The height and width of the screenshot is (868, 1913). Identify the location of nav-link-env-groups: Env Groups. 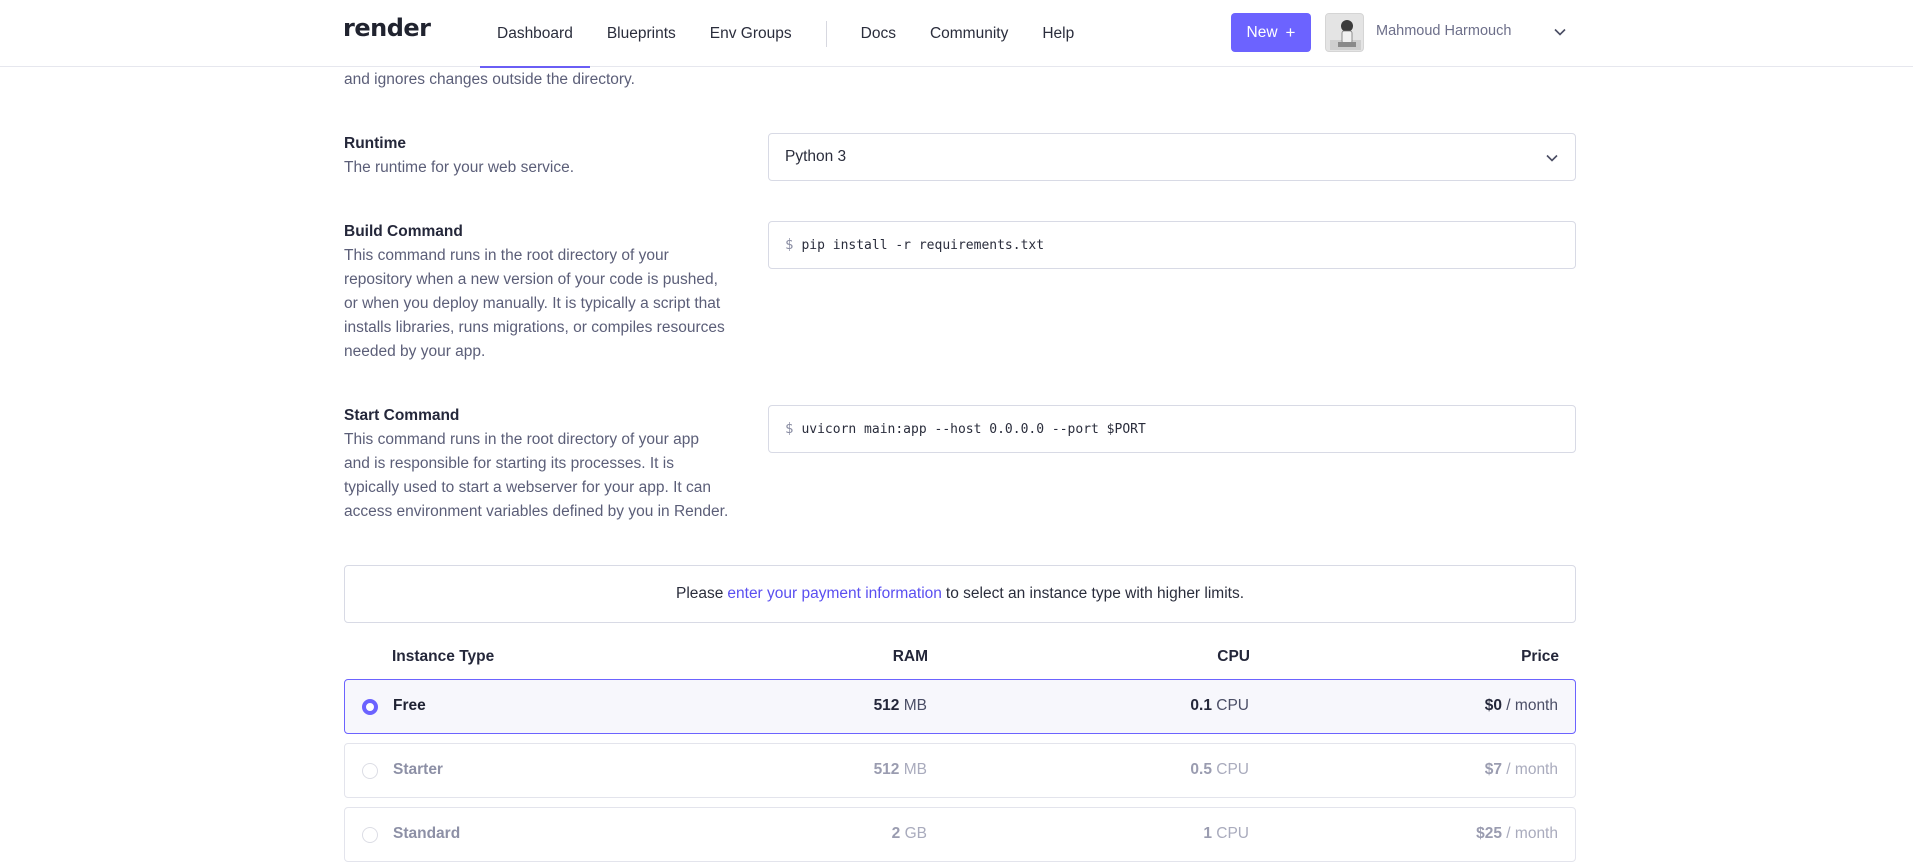
(751, 33).